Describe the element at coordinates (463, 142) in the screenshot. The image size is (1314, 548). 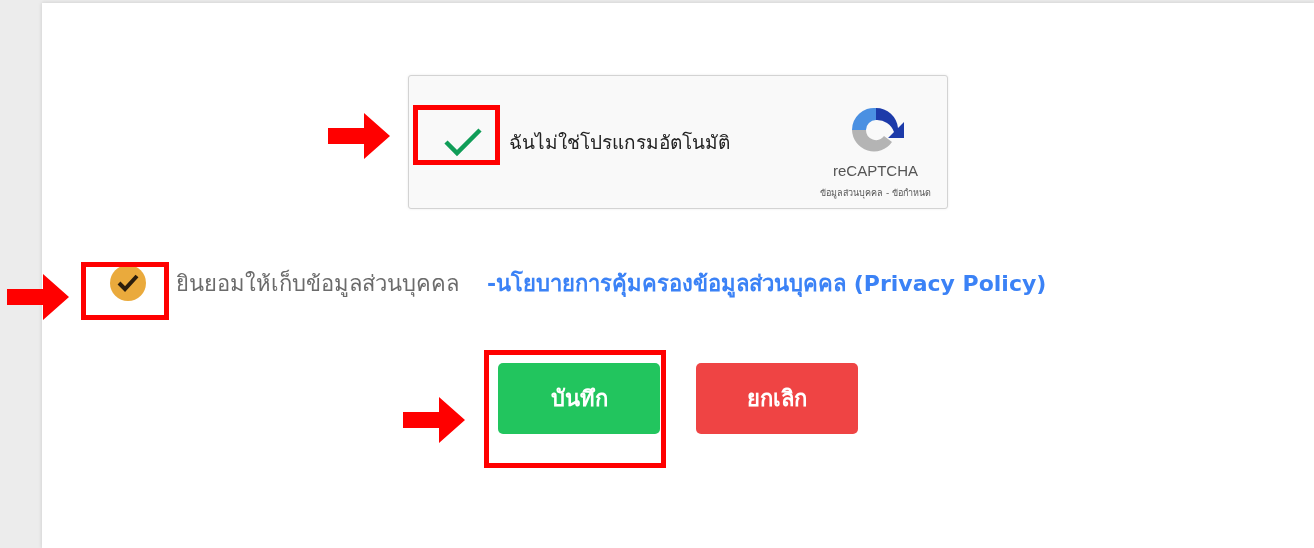
I see `check-icon` at that location.